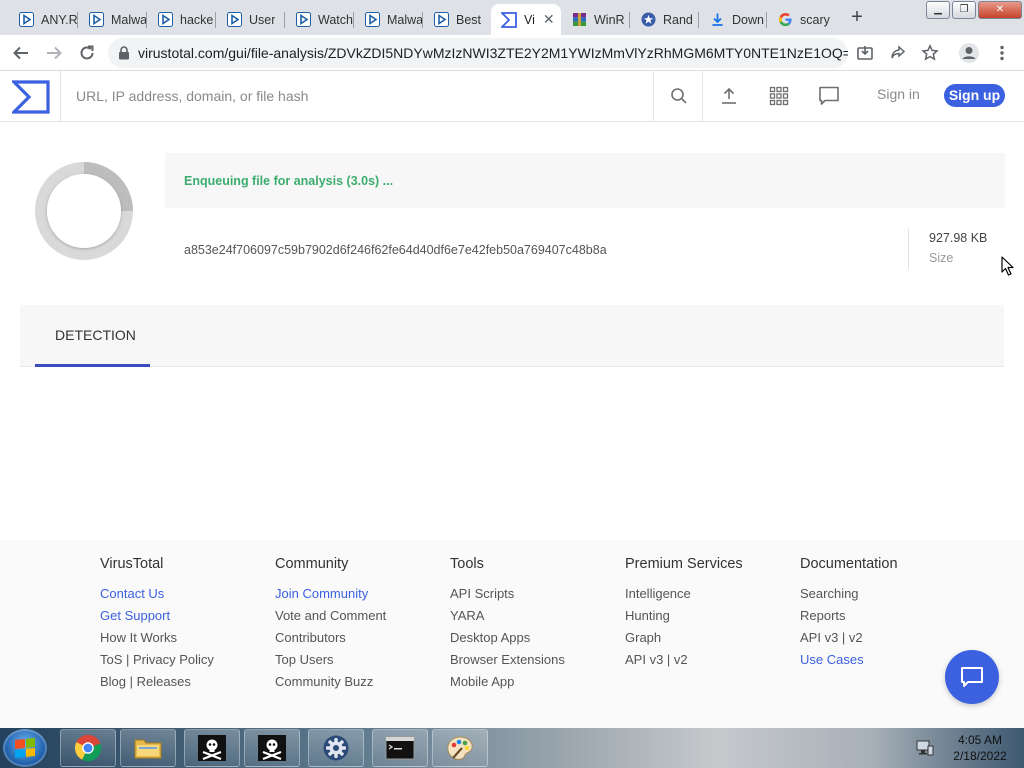 The height and width of the screenshot is (768, 1024). I want to click on footer-link-how-it-works: How It Works, so click(157, 640).